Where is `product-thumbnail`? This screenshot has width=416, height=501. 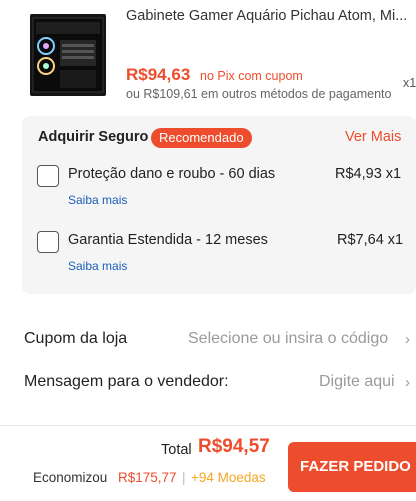
product-thumbnail is located at coordinates (68, 54).